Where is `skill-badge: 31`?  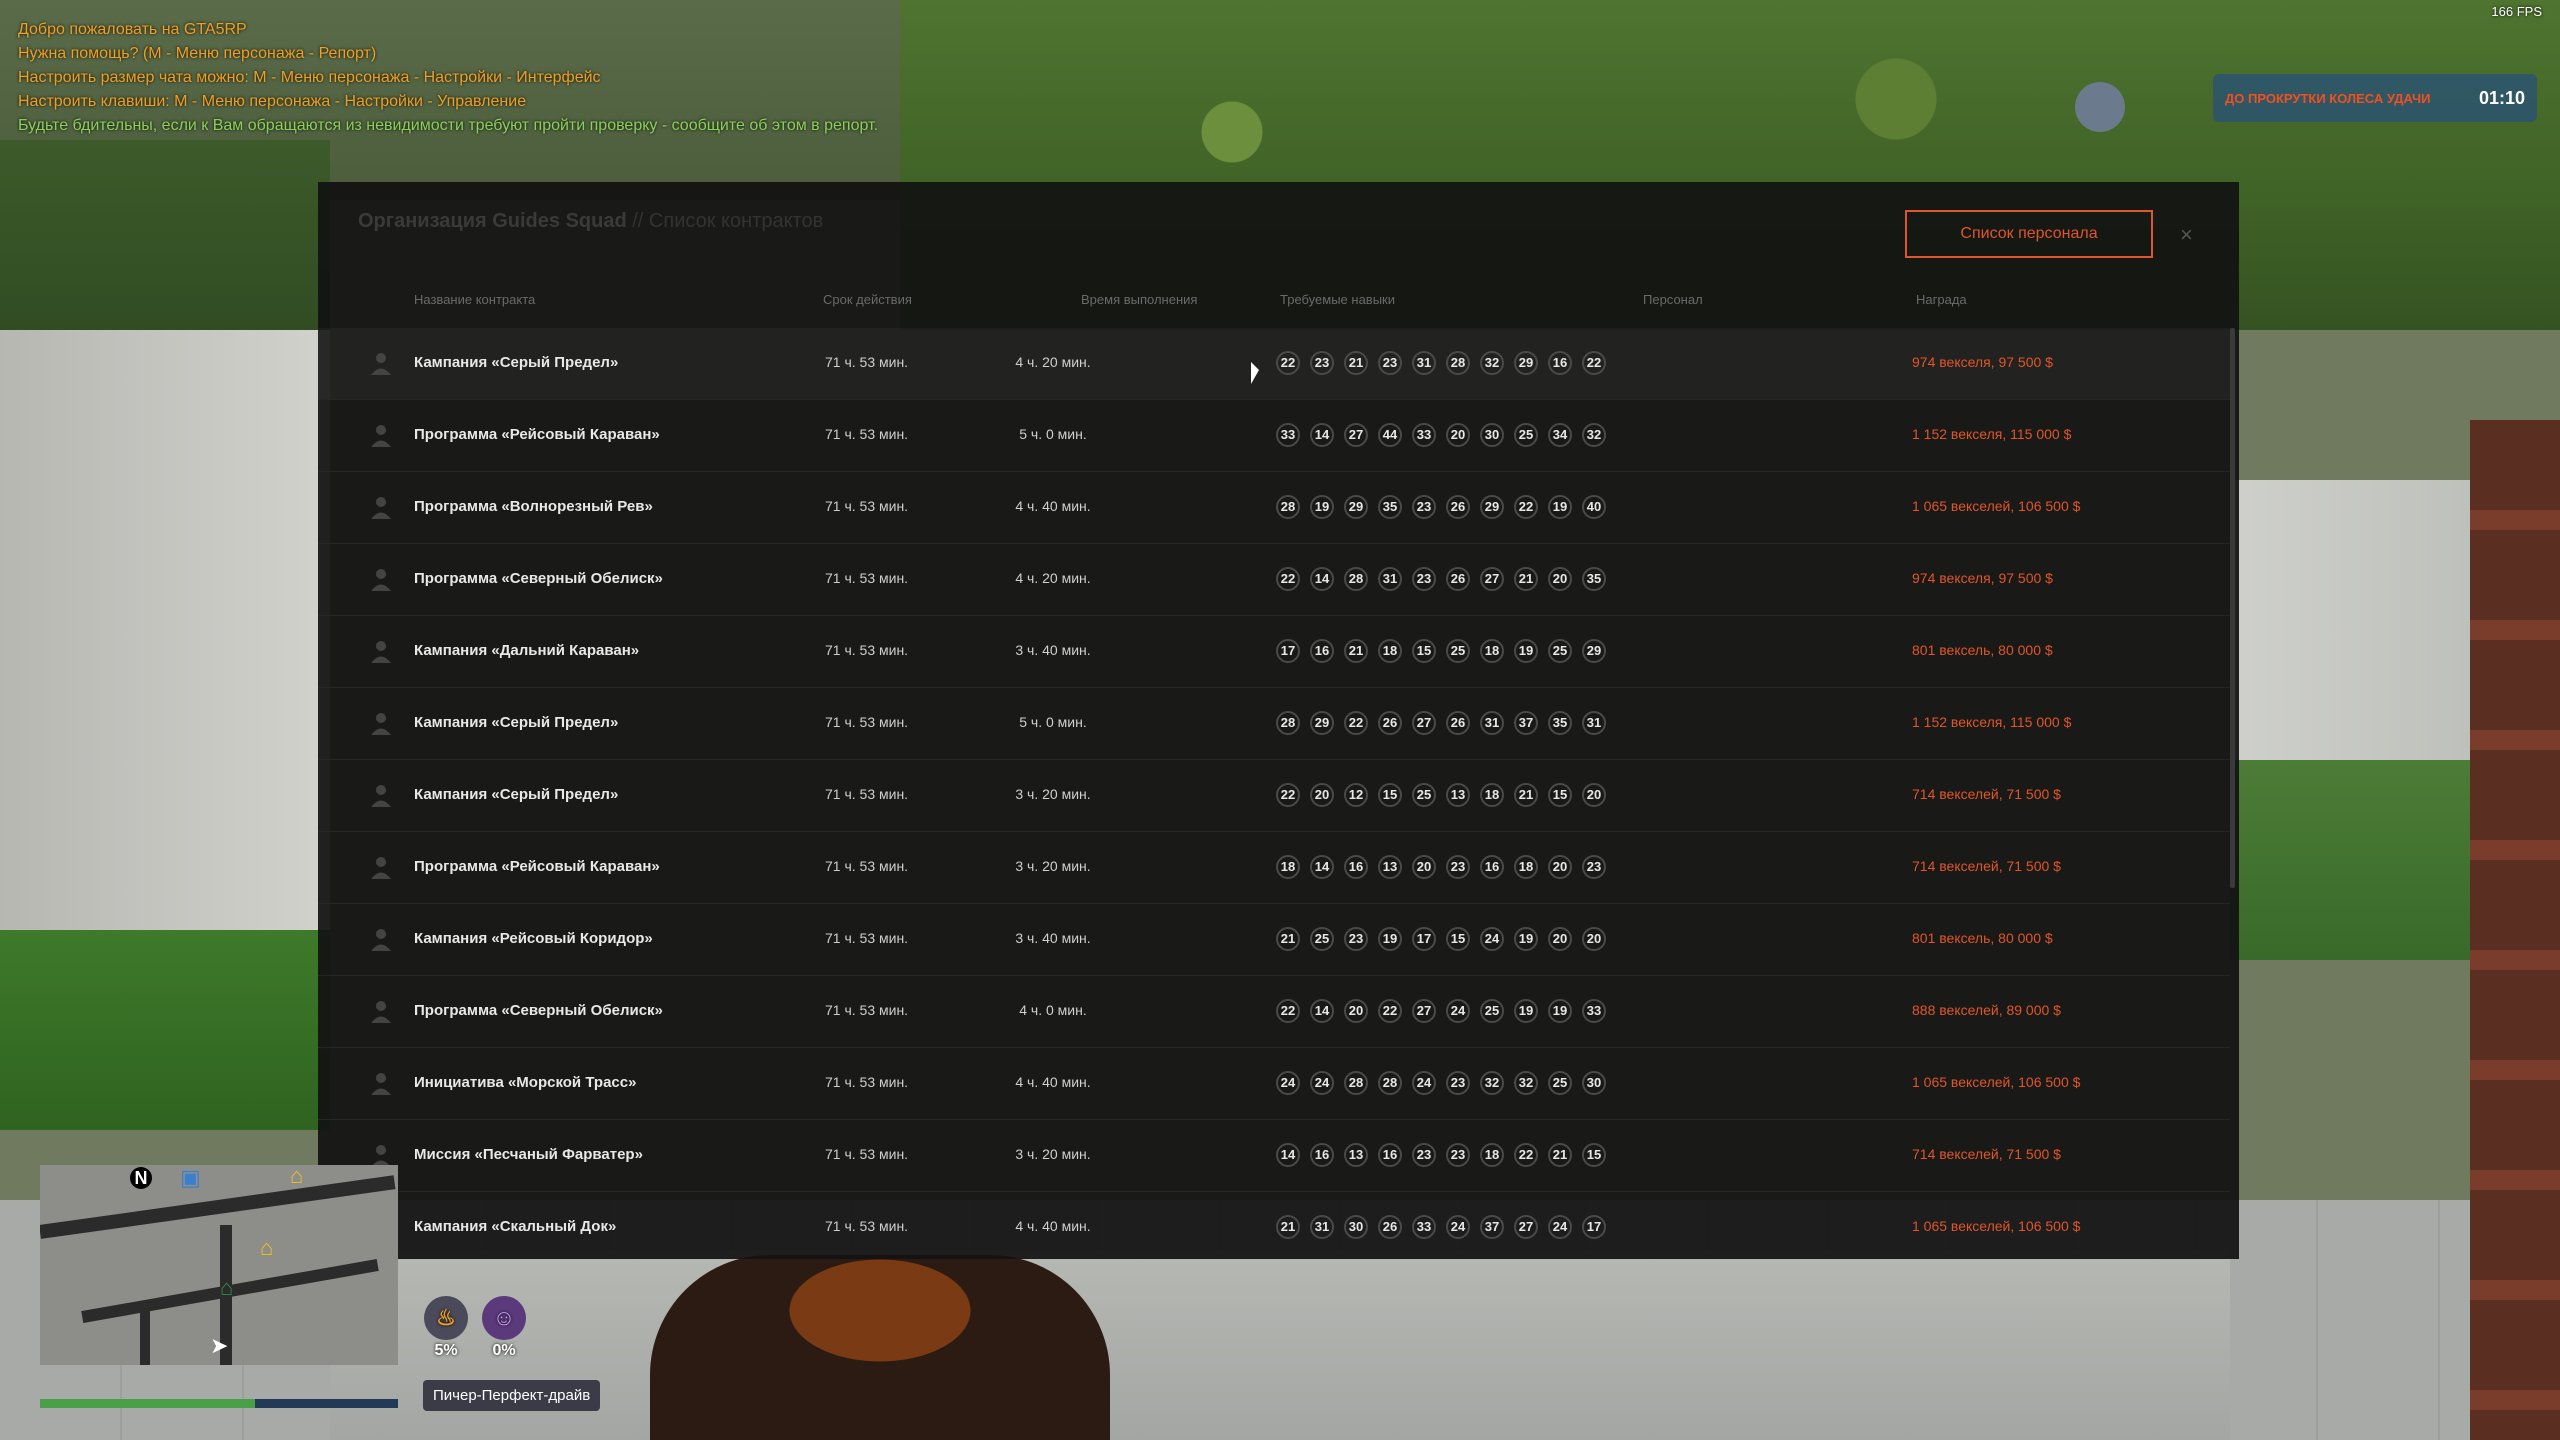
skill-badge: 31 is located at coordinates (1424, 363).